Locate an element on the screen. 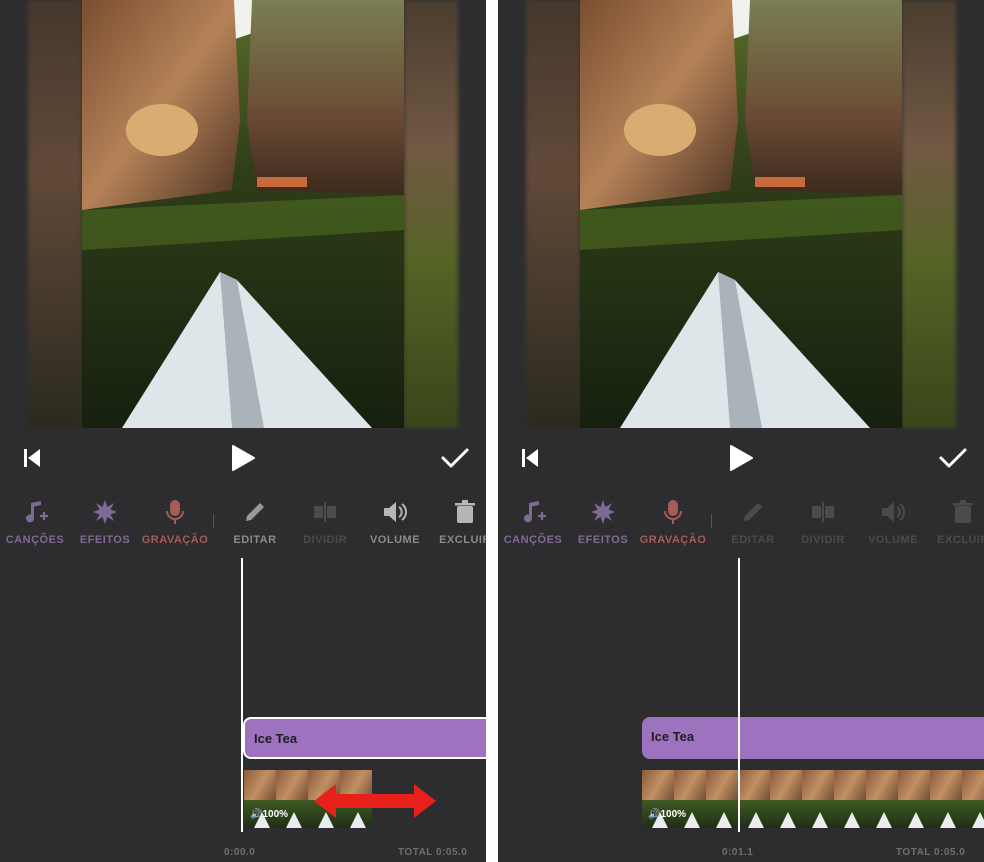  video-clip-strip is located at coordinates (813, 799).